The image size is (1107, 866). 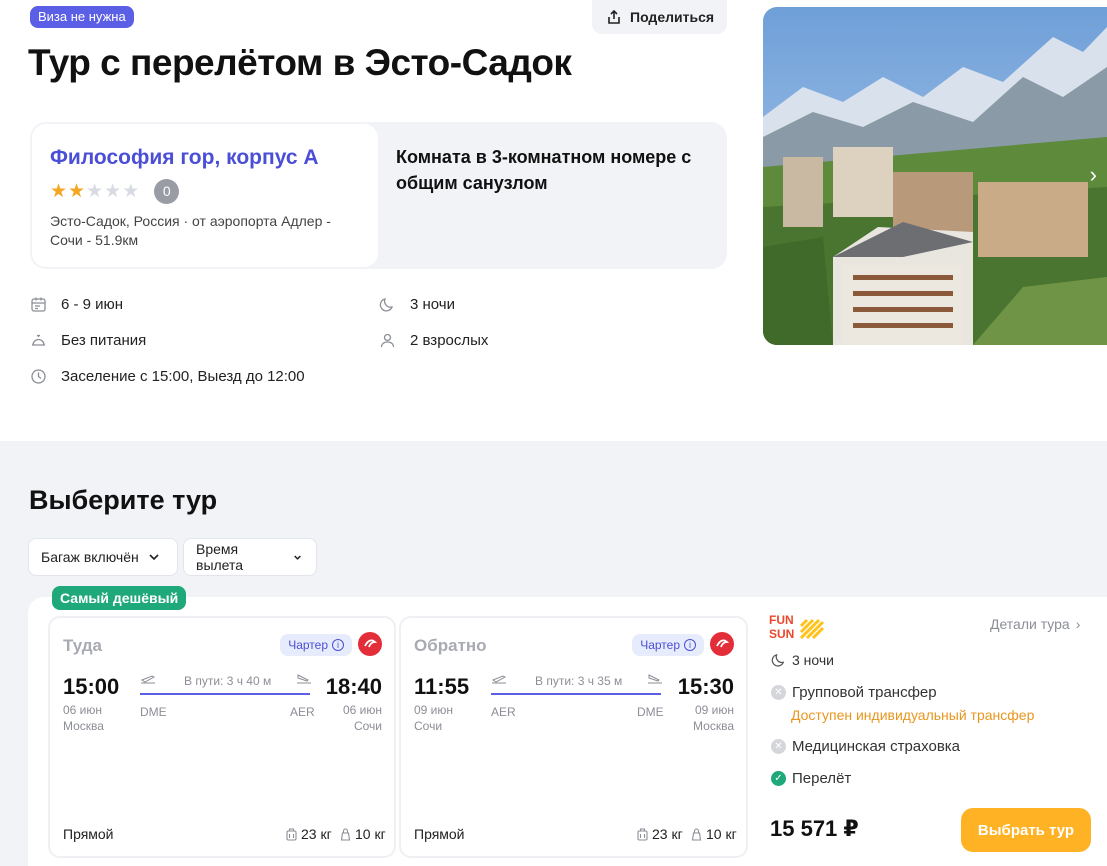 What do you see at coordinates (434, 710) in the screenshot?
I see `departure-date: 09 июн` at bounding box center [434, 710].